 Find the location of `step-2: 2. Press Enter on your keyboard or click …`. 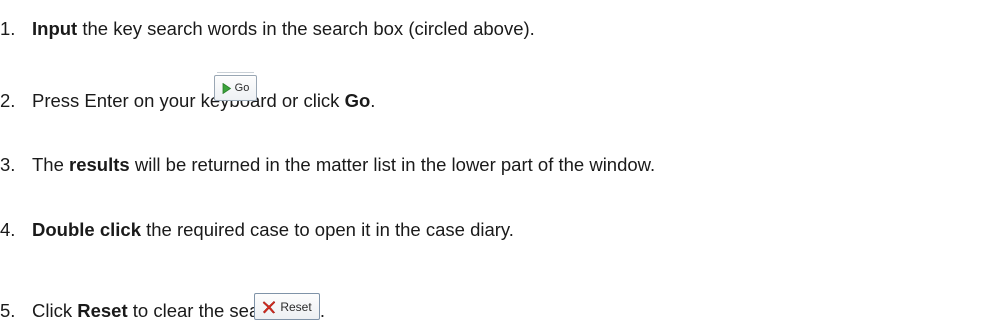

step-2: 2. Press Enter on your keyboard or click … is located at coordinates (187, 101).